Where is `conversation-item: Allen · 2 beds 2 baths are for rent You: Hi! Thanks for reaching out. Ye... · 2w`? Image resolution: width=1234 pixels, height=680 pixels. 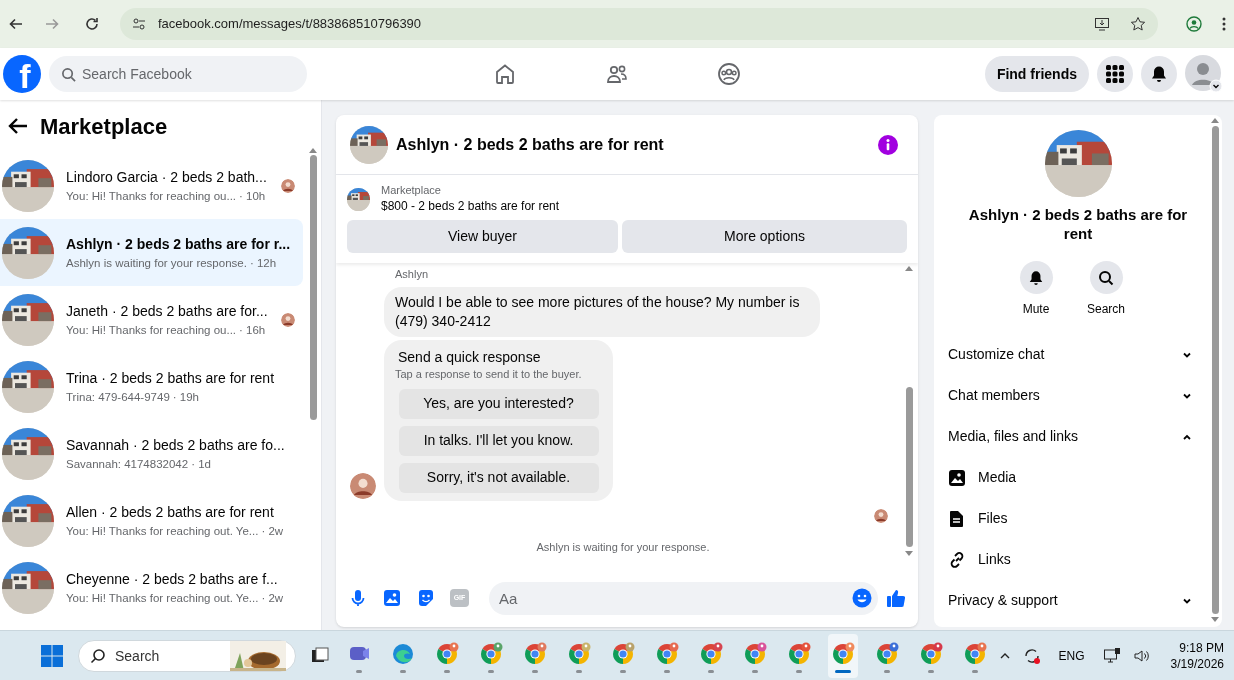 conversation-item: Allen · 2 beds 2 baths are for rent You: Hi! Thanks for reaching out. Ye... · 2w is located at coordinates (151, 520).